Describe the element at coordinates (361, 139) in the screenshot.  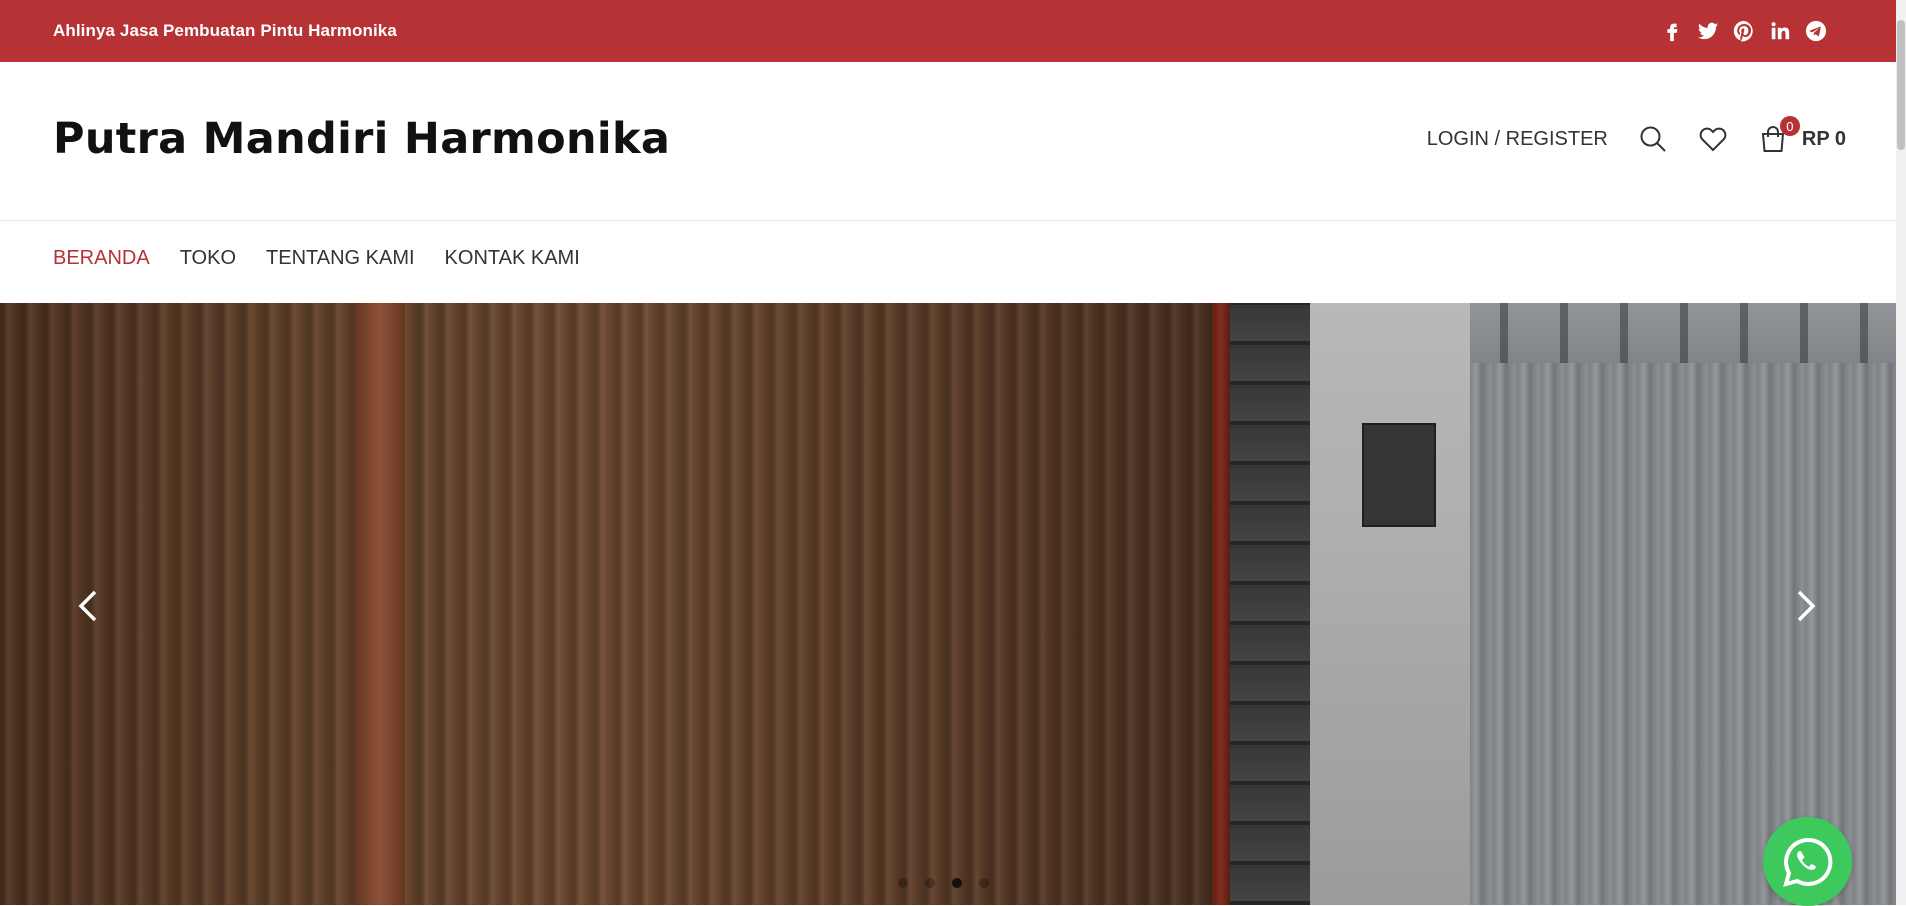
I see `site-logo: Putra Mandiri Harmonika` at that location.